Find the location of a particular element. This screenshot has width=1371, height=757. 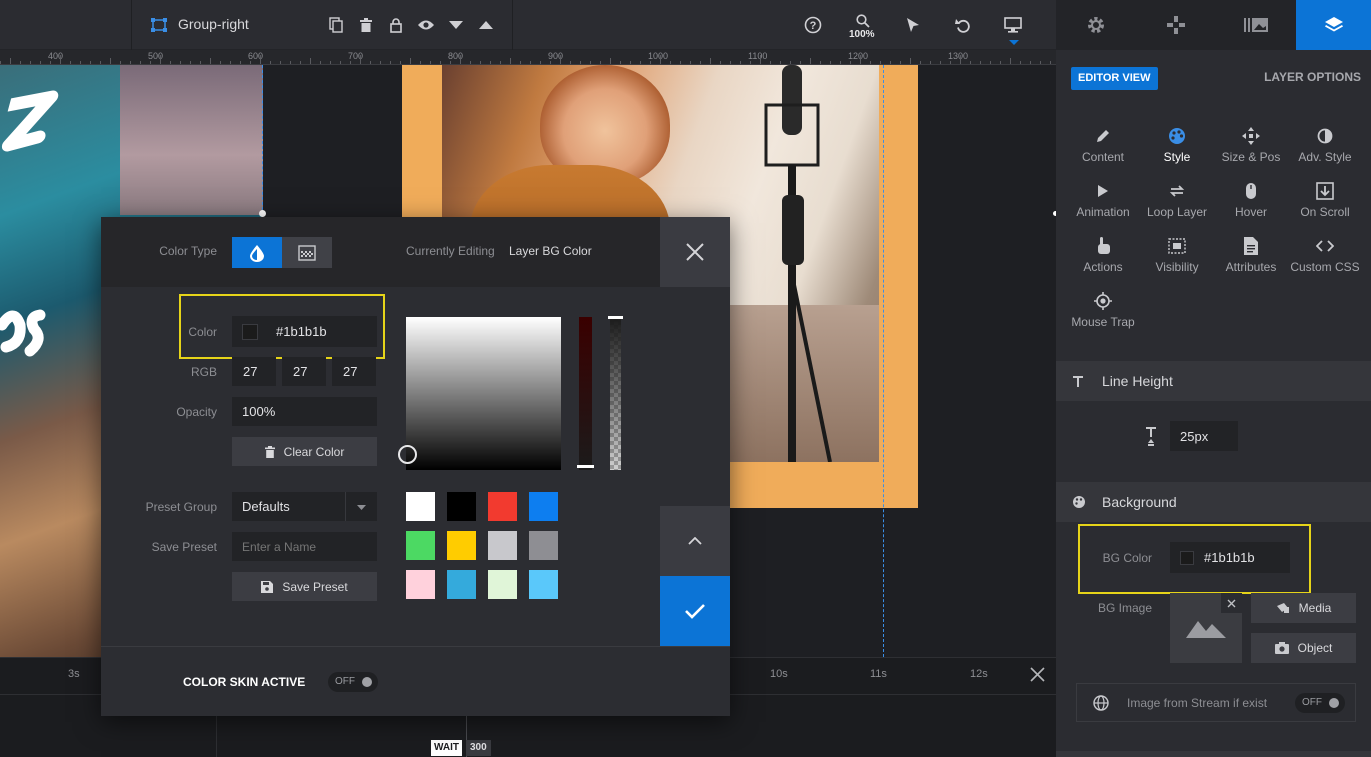

opacity-input: 100% is located at coordinates (304, 411).